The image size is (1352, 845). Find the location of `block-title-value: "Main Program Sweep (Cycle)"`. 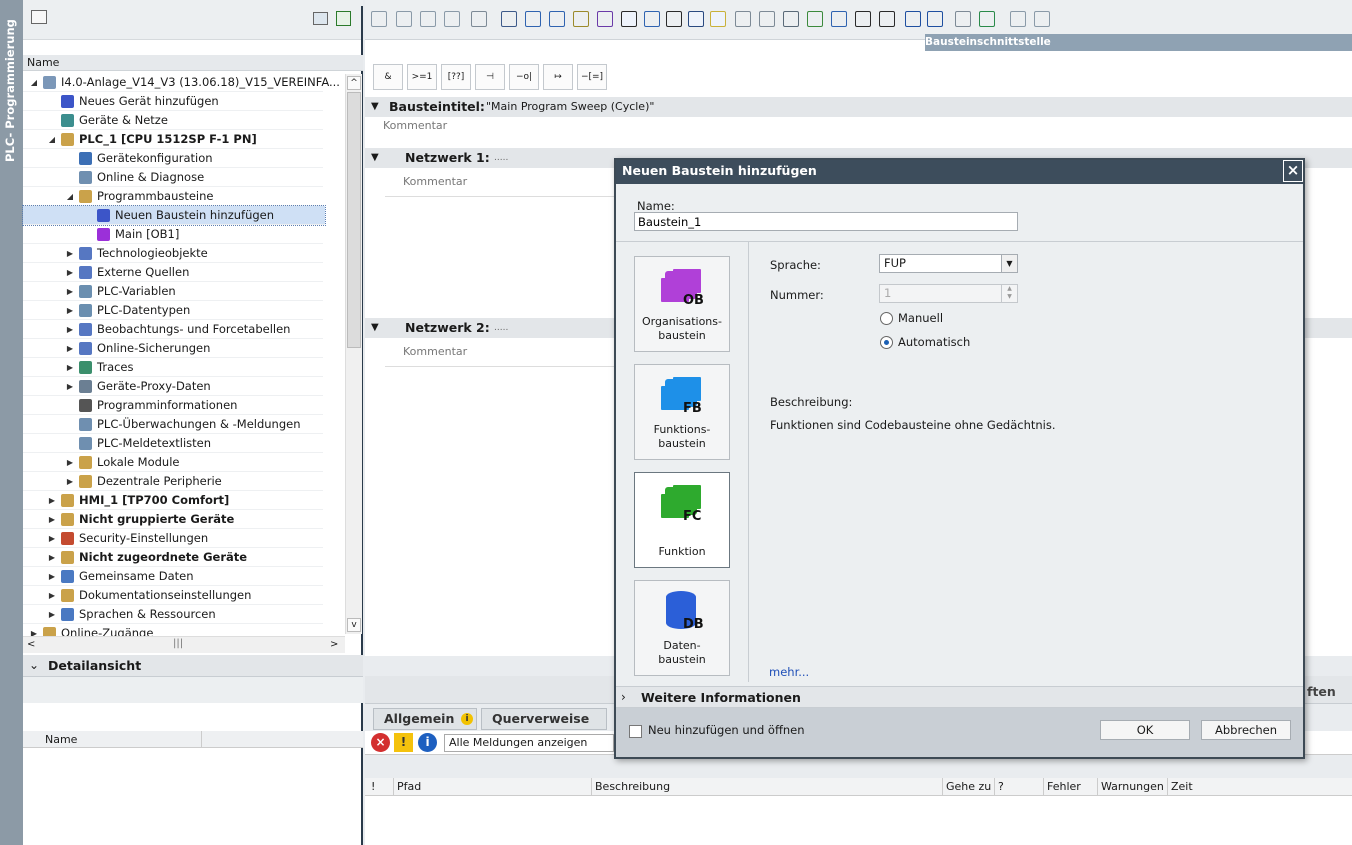

block-title-value: "Main Program Sweep (Cycle)" is located at coordinates (570, 107).